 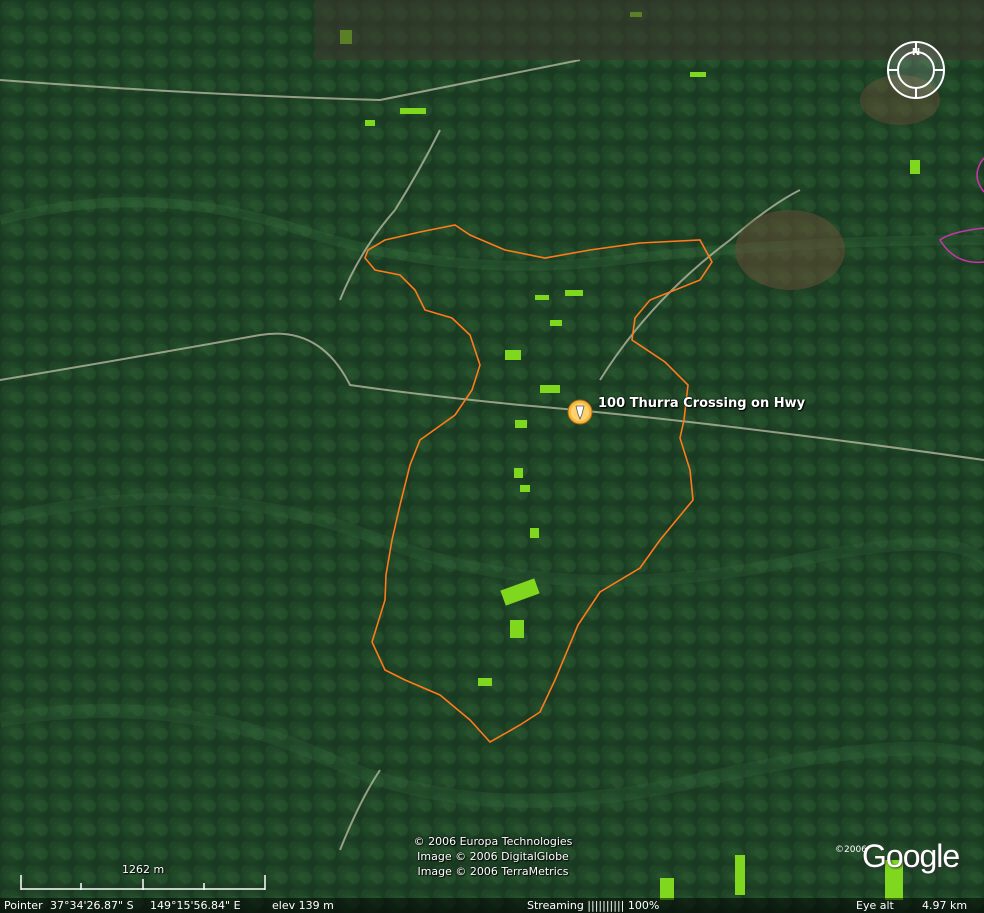 I want to click on svg-text: N, so click(x=916, y=52).